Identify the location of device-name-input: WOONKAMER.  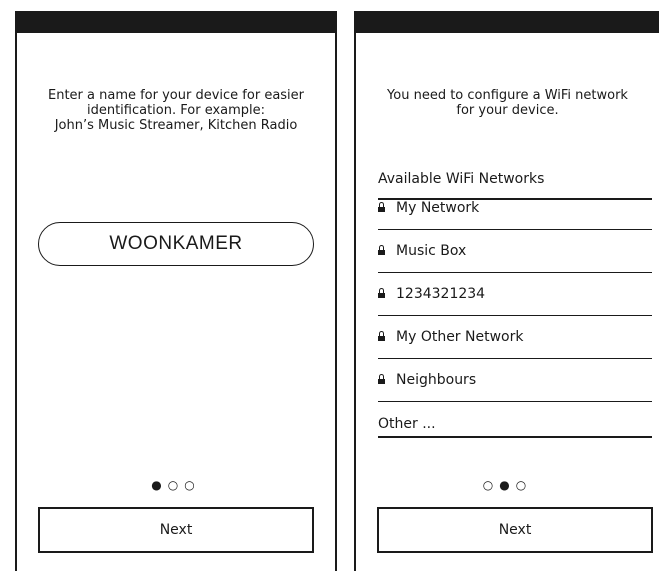
(176, 244).